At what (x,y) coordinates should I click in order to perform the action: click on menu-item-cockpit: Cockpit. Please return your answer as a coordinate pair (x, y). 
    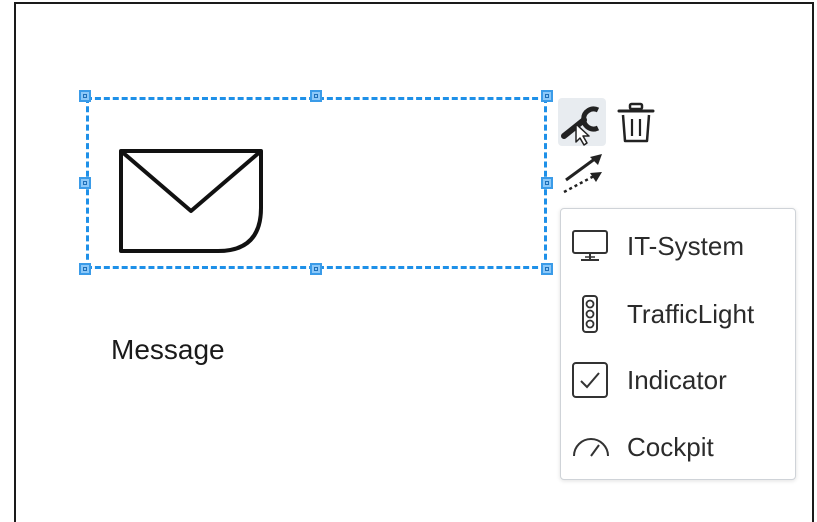
    Looking at the image, I should click on (682, 447).